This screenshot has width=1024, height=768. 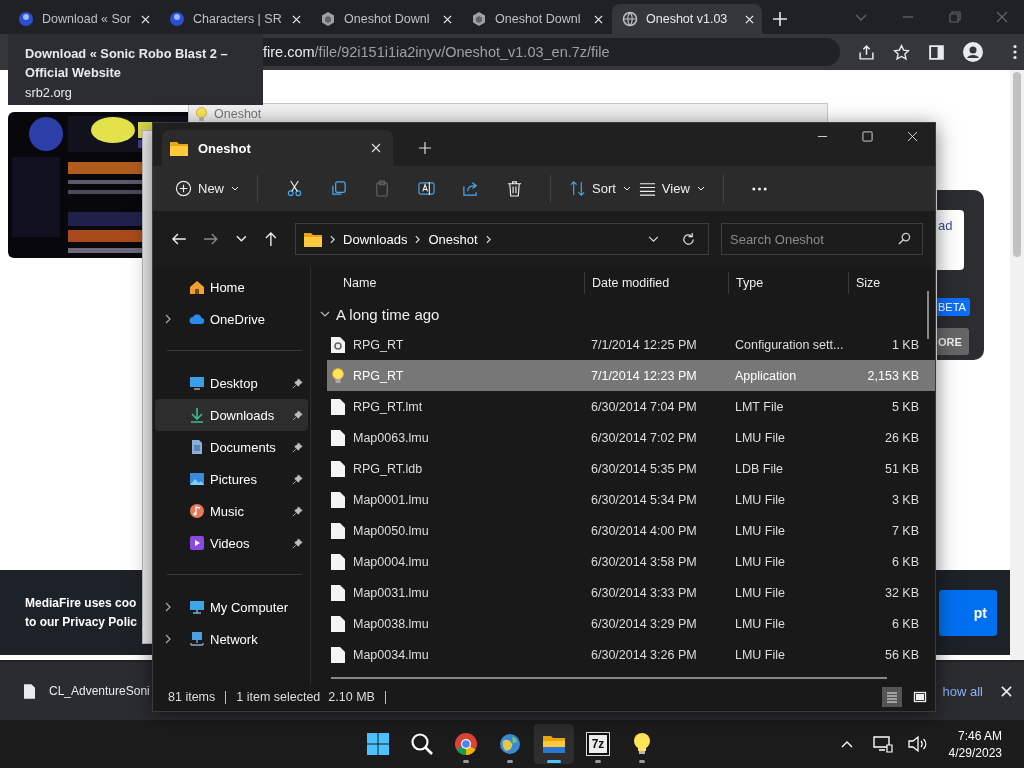 I want to click on new-button: New, so click(x=207, y=188).